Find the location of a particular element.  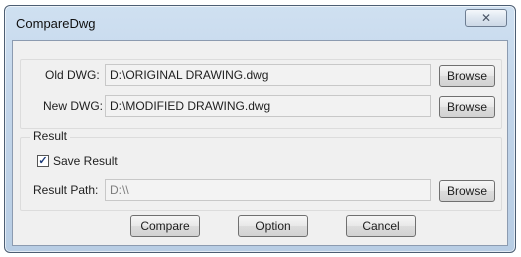

save-result-checkbox: ✓ is located at coordinates (43, 161).